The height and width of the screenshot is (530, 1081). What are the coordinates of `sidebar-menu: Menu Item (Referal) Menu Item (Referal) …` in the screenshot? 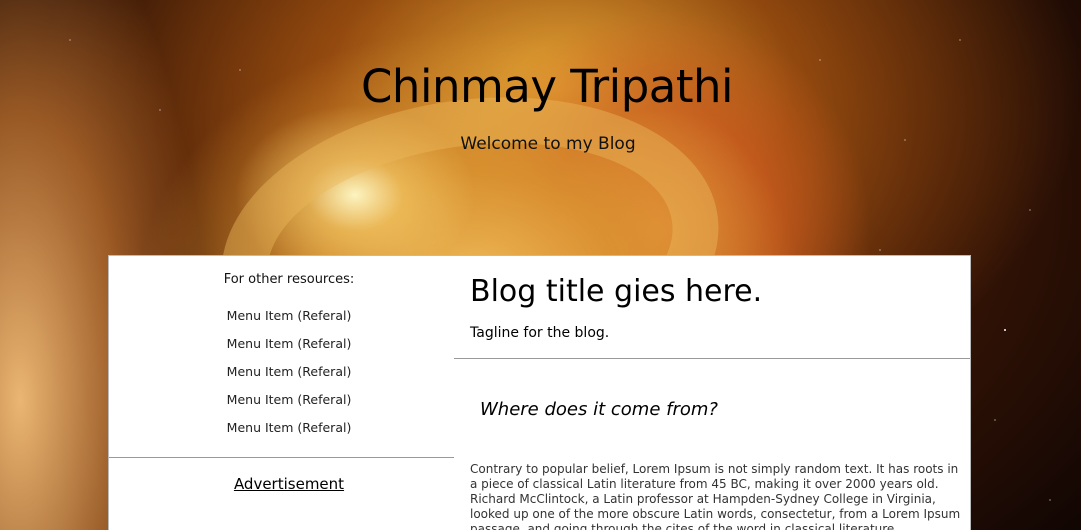 It's located at (289, 377).